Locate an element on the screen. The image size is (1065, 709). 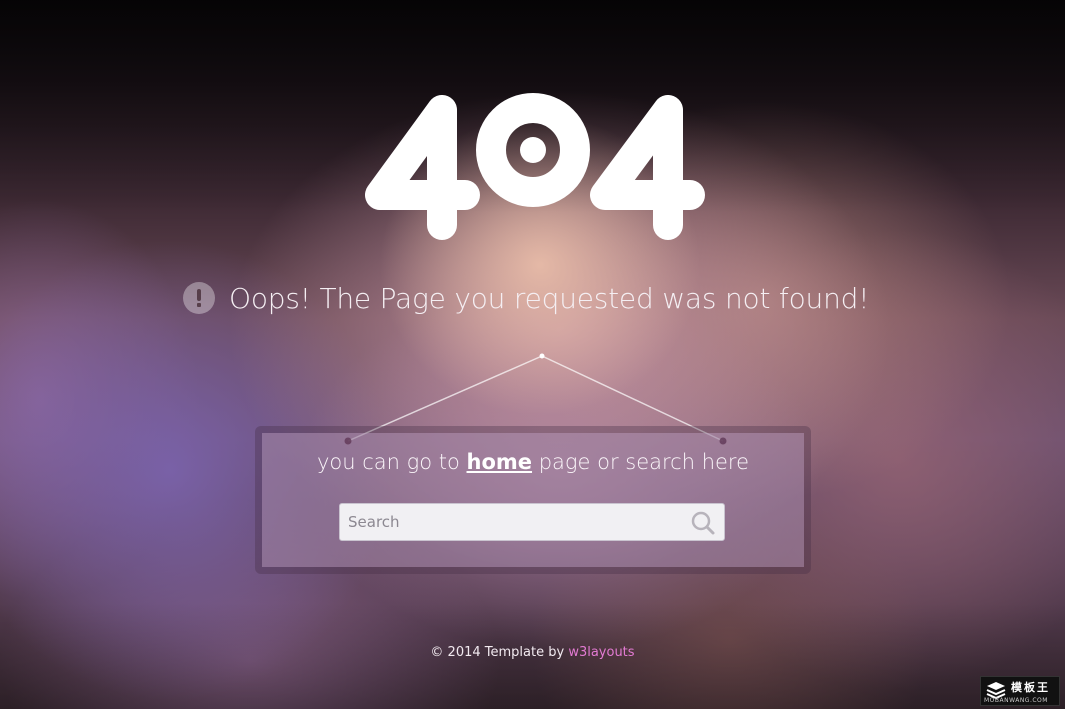
error-code-graphic is located at coordinates (534, 165).